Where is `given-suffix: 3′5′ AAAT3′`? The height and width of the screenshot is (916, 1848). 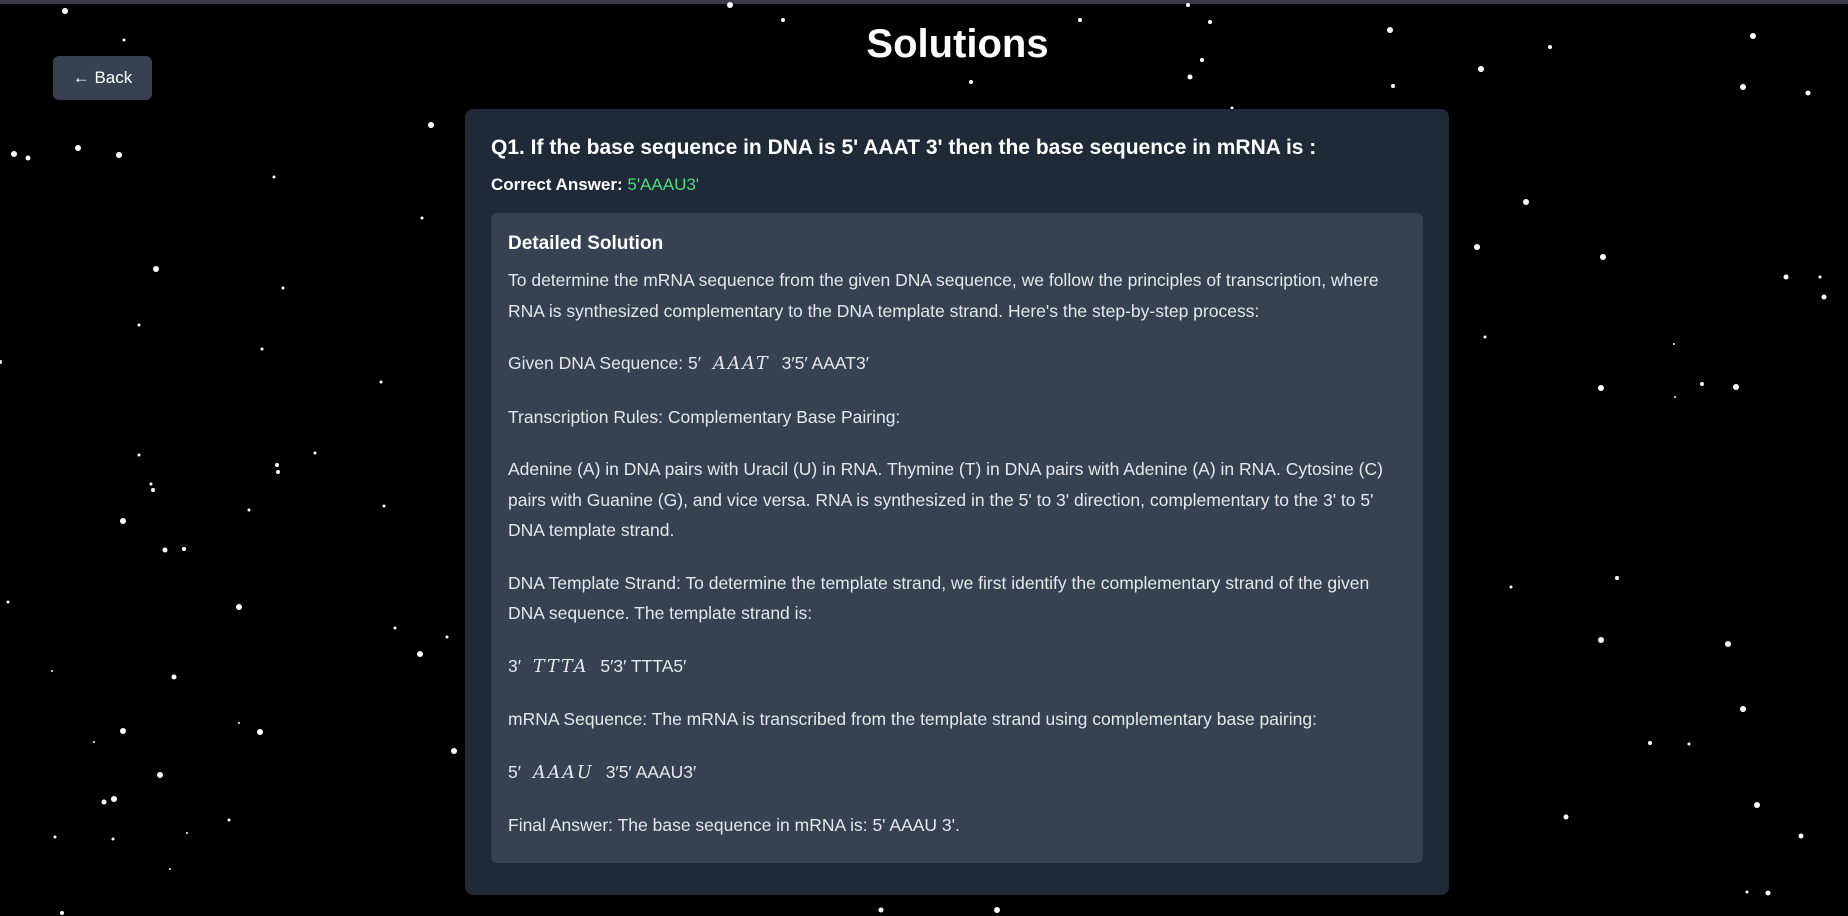
given-suffix: 3′5′ AAAT3′ is located at coordinates (825, 363).